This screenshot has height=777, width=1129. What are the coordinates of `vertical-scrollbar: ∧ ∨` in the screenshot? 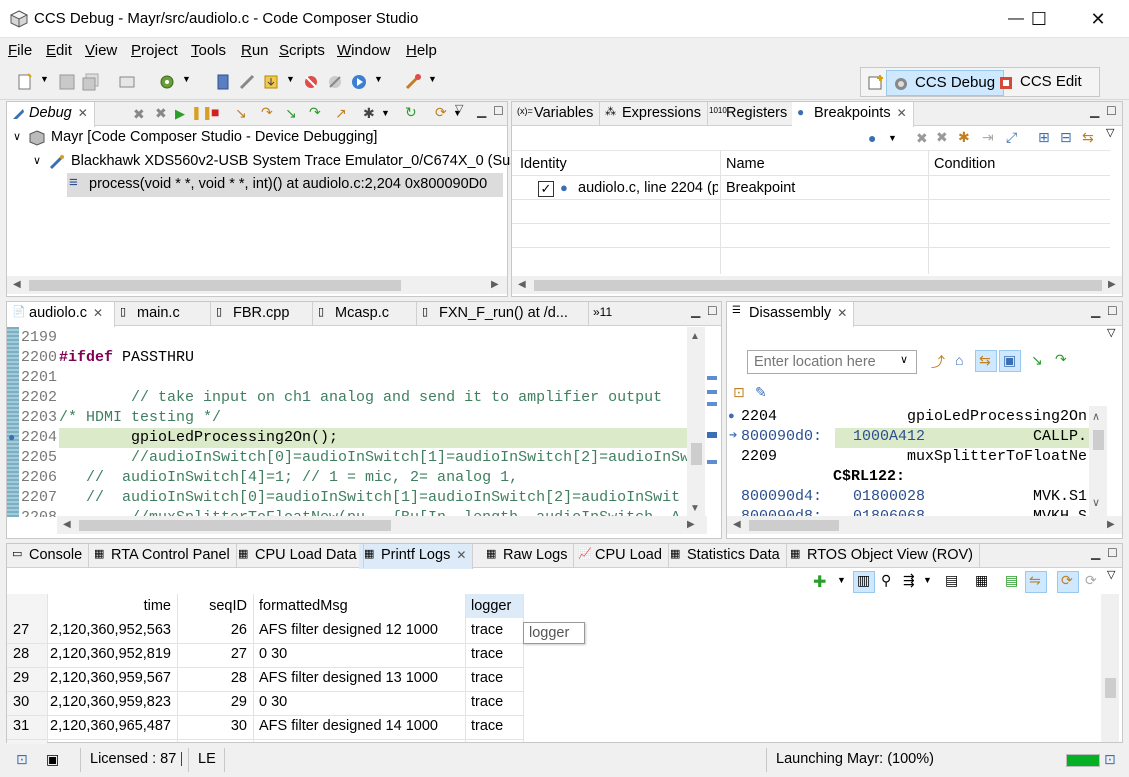 It's located at (1098, 461).